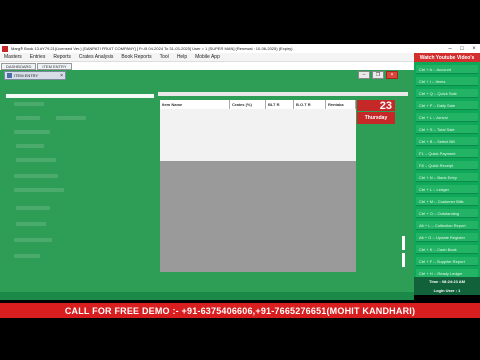  Describe the element at coordinates (364, 75) in the screenshot. I see `mdi-minimize-button: –` at that location.